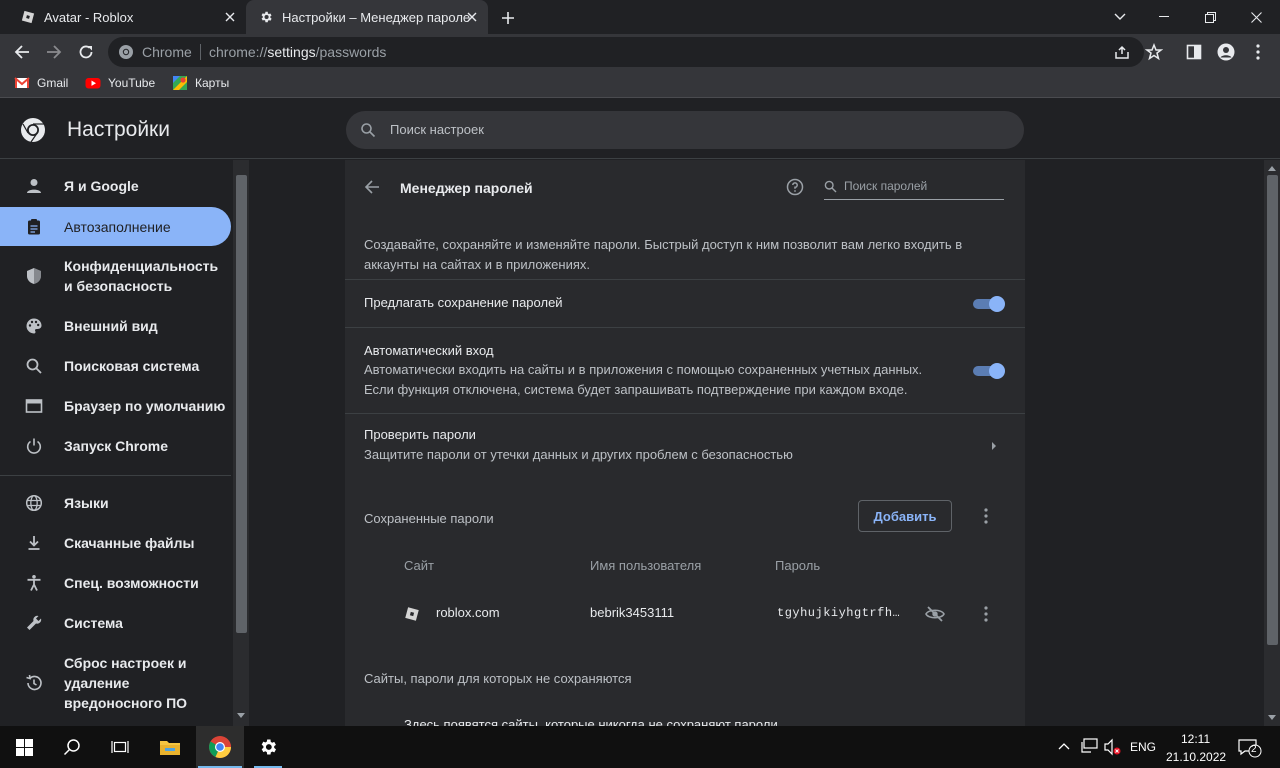 The image size is (1280, 768). I want to click on tab-title: Avatar - Roblox, so click(89, 17).